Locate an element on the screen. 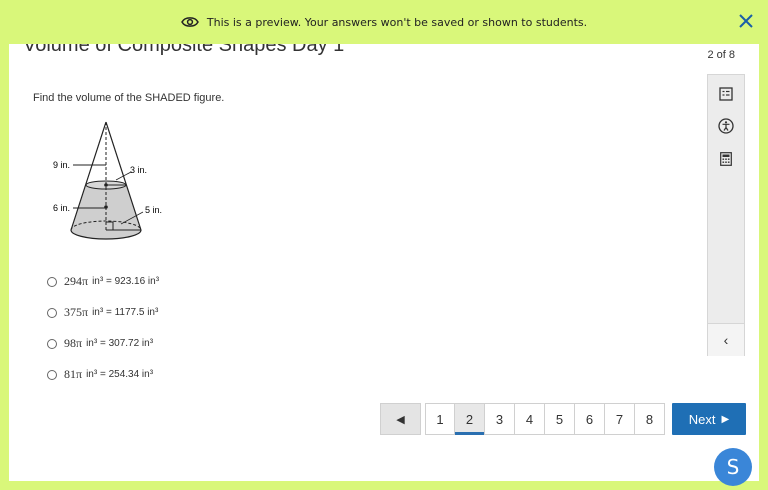 This screenshot has height=490, width=768. figure-label-6in: 6 in. is located at coordinates (61, 208).